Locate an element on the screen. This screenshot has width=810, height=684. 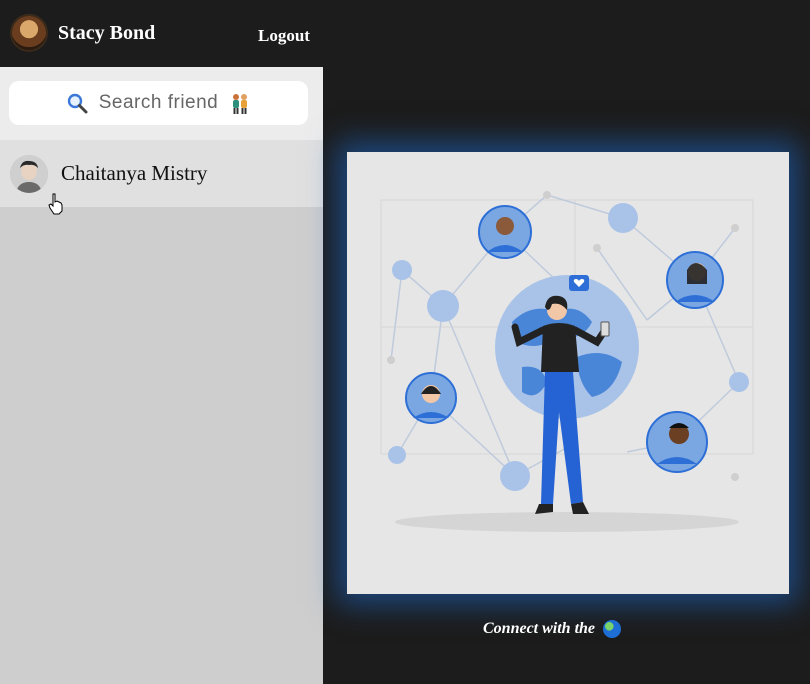
logout-button: Logout is located at coordinates (284, 36).